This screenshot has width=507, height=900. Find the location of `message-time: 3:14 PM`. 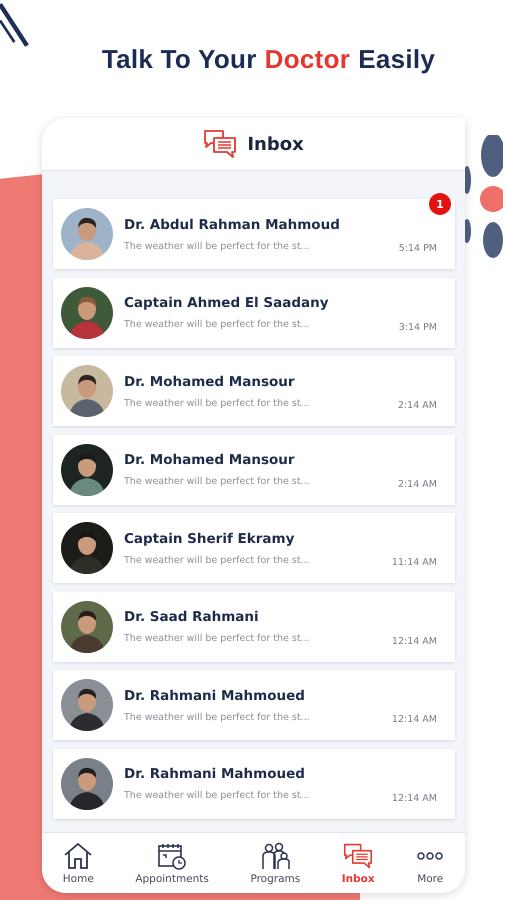

message-time: 3:14 PM is located at coordinates (417, 327).